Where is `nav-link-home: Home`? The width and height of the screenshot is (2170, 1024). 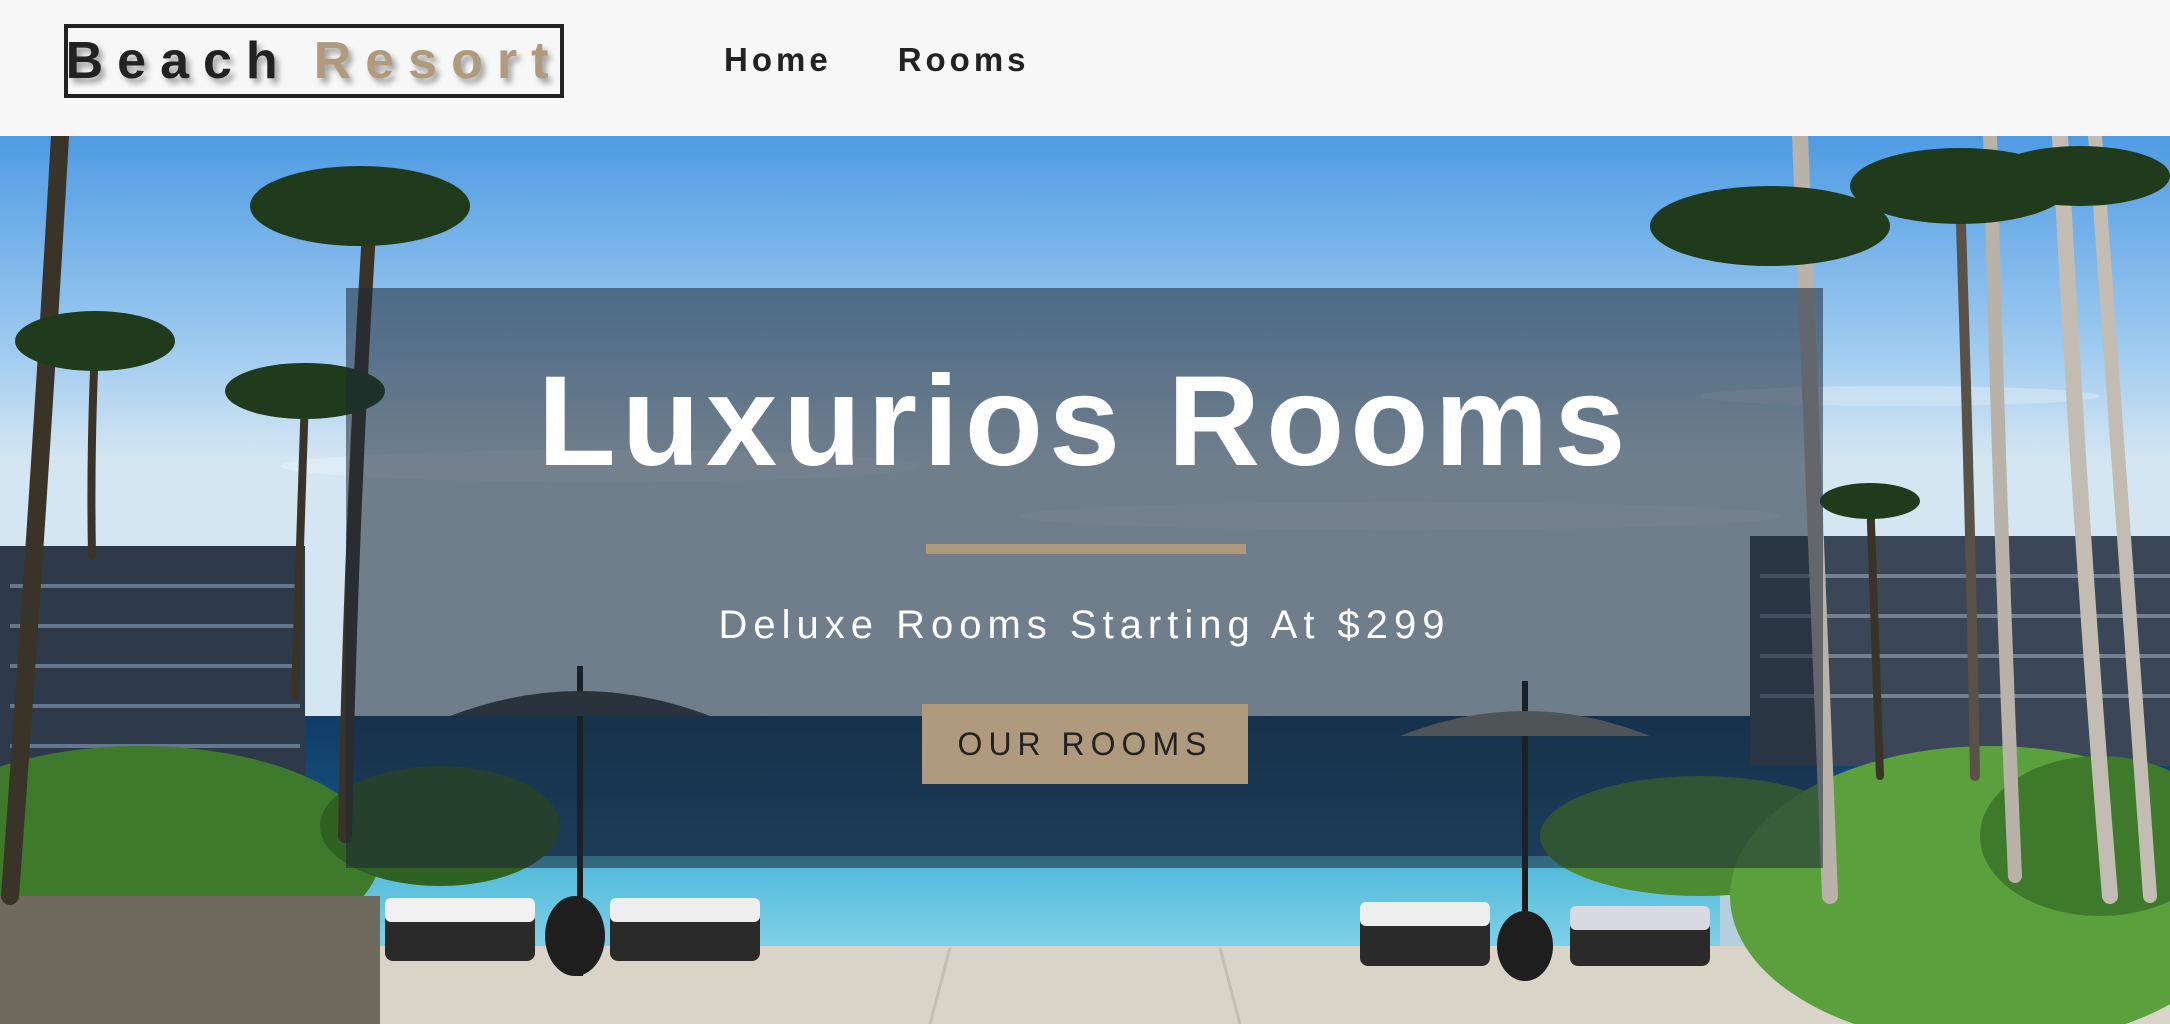
nav-link-home: Home is located at coordinates (778, 60).